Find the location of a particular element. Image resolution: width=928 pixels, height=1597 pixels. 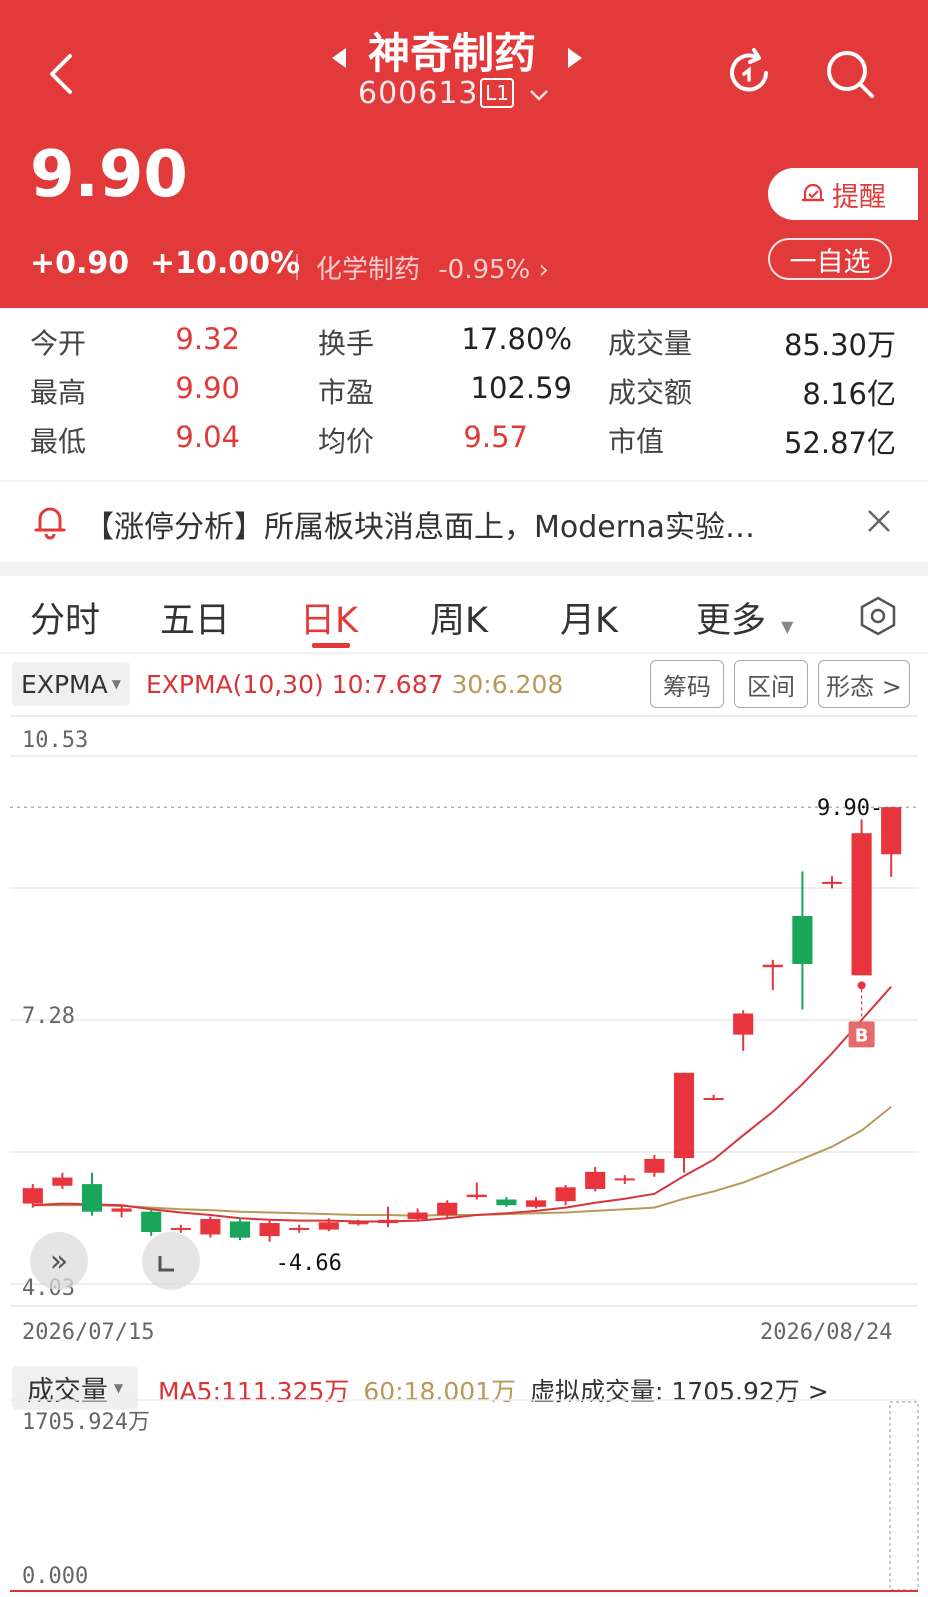

watchlist-button: 一自选 is located at coordinates (830, 259).